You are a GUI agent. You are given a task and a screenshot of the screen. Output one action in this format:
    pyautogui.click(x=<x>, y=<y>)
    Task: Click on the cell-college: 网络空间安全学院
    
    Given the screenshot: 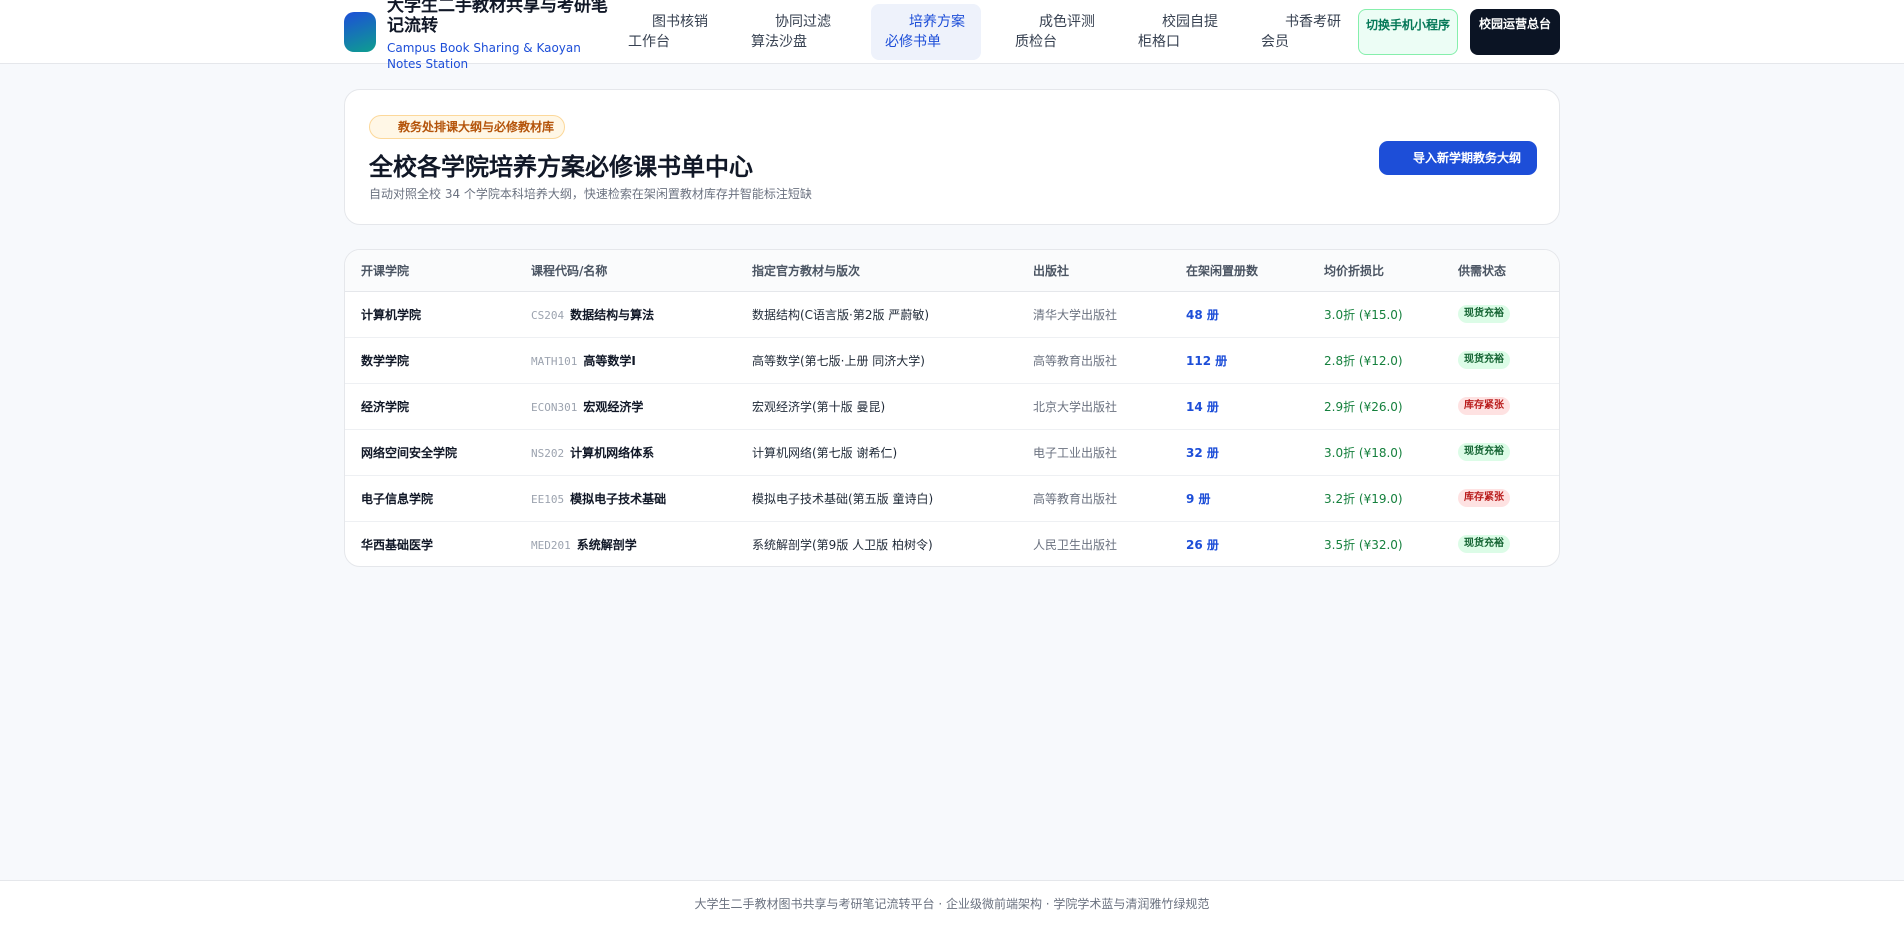 What is the action you would take?
    pyautogui.click(x=430, y=452)
    